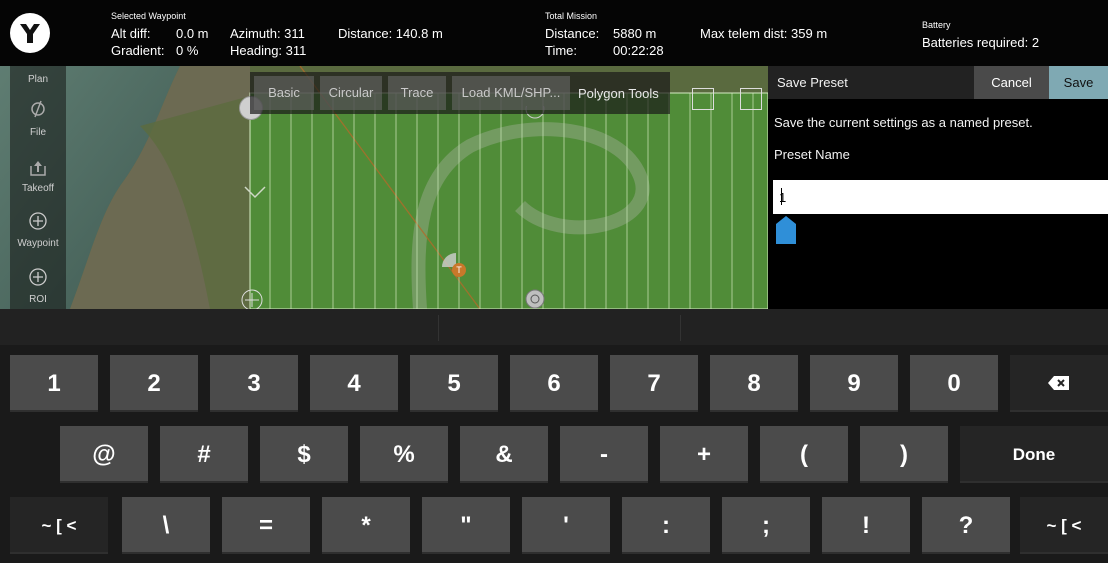  What do you see at coordinates (981, 42) in the screenshot?
I see `batteries-required: Batteries required: 2` at bounding box center [981, 42].